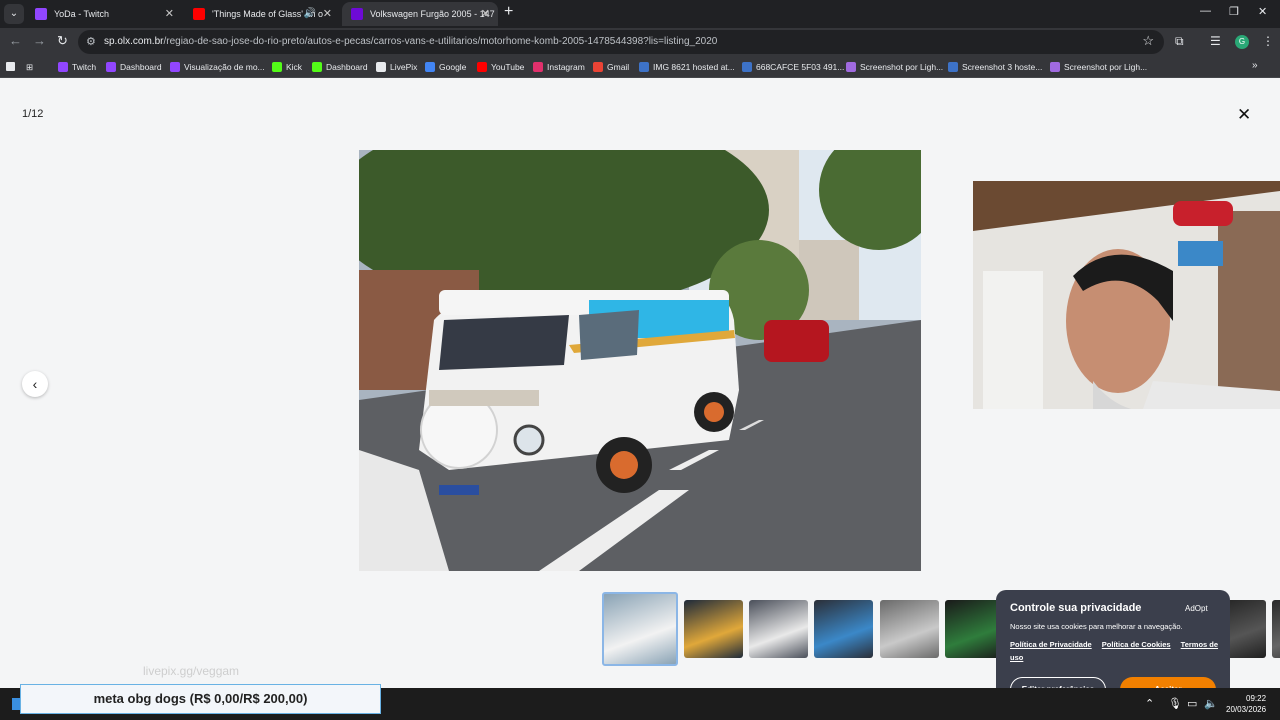 The width and height of the screenshot is (1280, 720). Describe the element at coordinates (84, 67) in the screenshot. I see `bookmark-label: Twitch` at that location.